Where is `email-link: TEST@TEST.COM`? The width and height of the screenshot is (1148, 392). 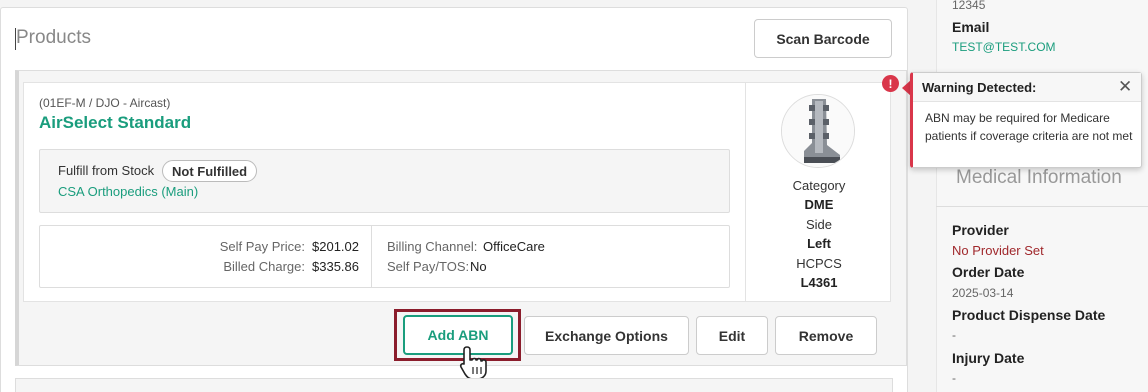
email-link: TEST@TEST.COM is located at coordinates (1004, 47).